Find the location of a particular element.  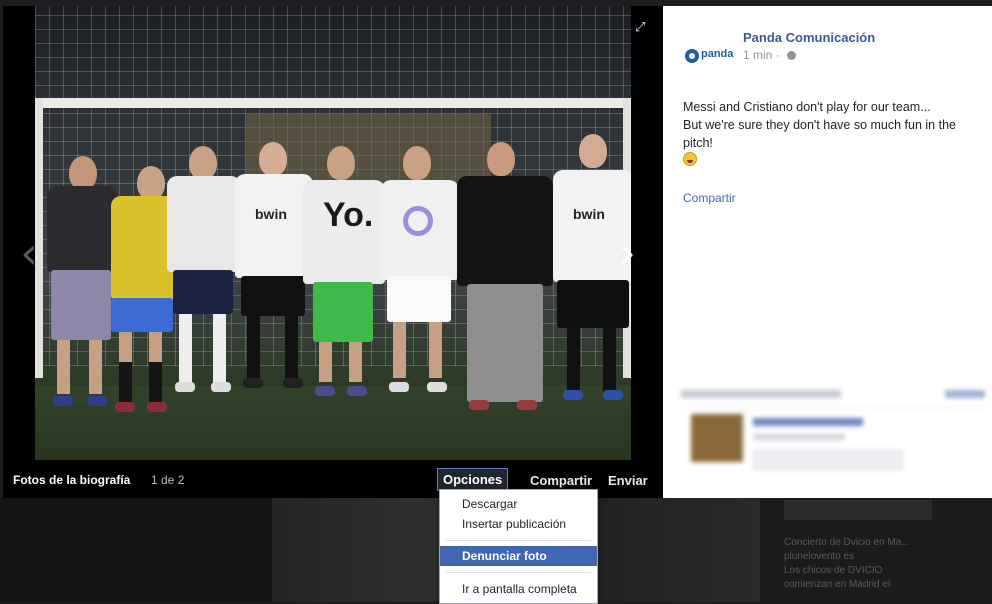

menu-item-fullscreen: Ir a pantalla completa is located at coordinates (518, 589).